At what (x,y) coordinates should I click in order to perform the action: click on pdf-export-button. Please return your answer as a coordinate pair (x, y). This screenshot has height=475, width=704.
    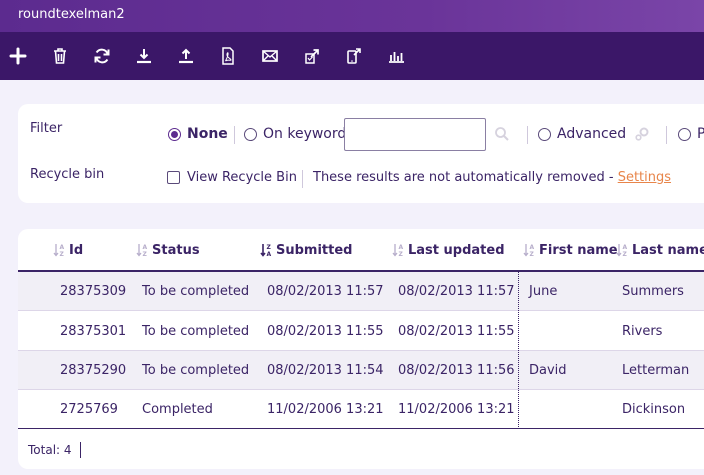
    Looking at the image, I should click on (228, 56).